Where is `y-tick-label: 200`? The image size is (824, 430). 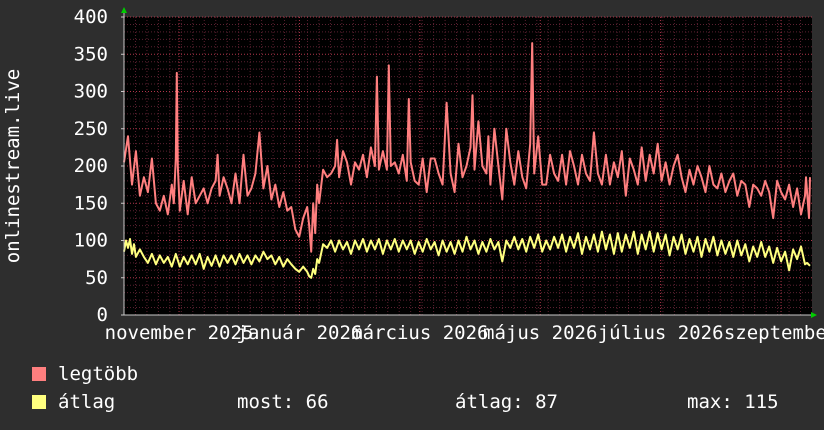
y-tick-label: 200 is located at coordinates (91, 166).